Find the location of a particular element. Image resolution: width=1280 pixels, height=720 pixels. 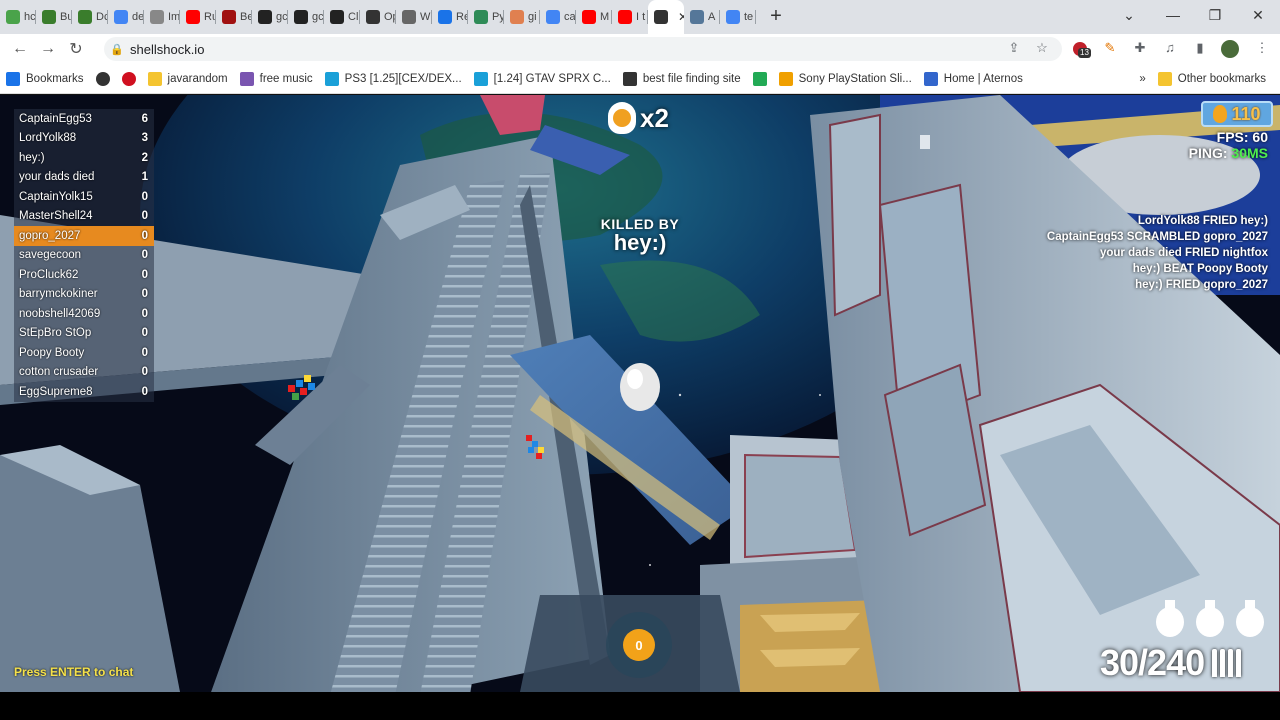

green-square-icon is located at coordinates (759, 78).